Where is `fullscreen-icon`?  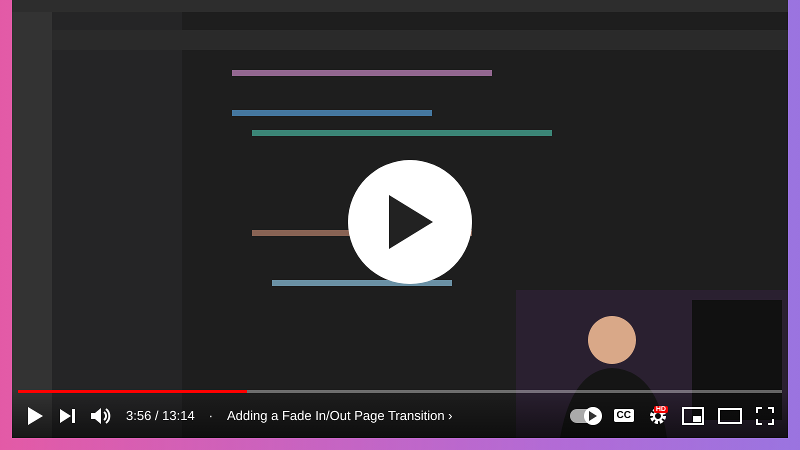 fullscreen-icon is located at coordinates (765, 415).